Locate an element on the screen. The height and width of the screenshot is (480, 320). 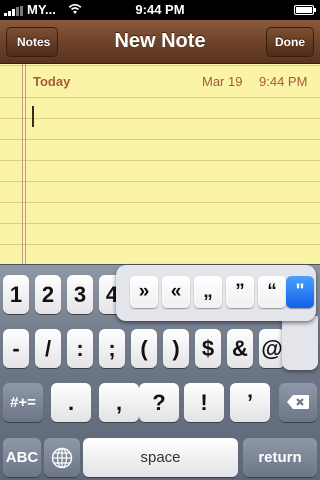
return-key: return is located at coordinates (280, 457).